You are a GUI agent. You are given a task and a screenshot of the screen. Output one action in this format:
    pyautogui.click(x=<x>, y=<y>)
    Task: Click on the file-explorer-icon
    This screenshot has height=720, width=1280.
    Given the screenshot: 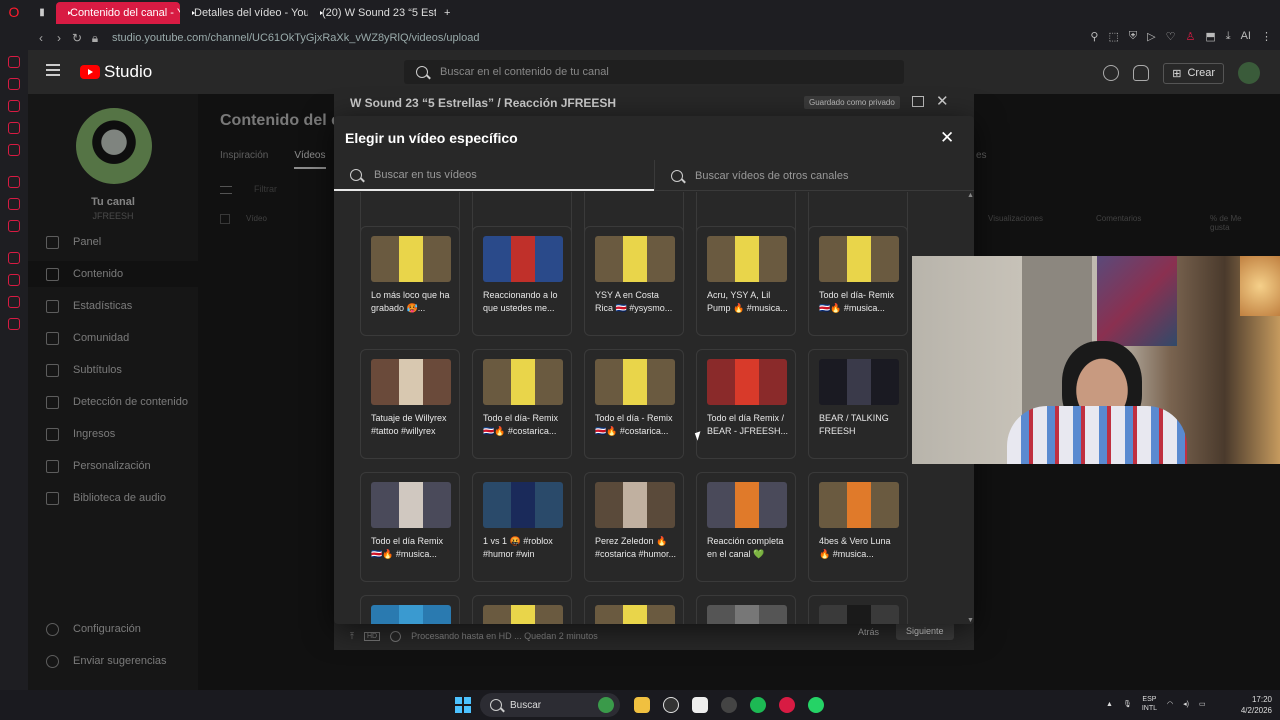 What is the action you would take?
    pyautogui.click(x=642, y=705)
    